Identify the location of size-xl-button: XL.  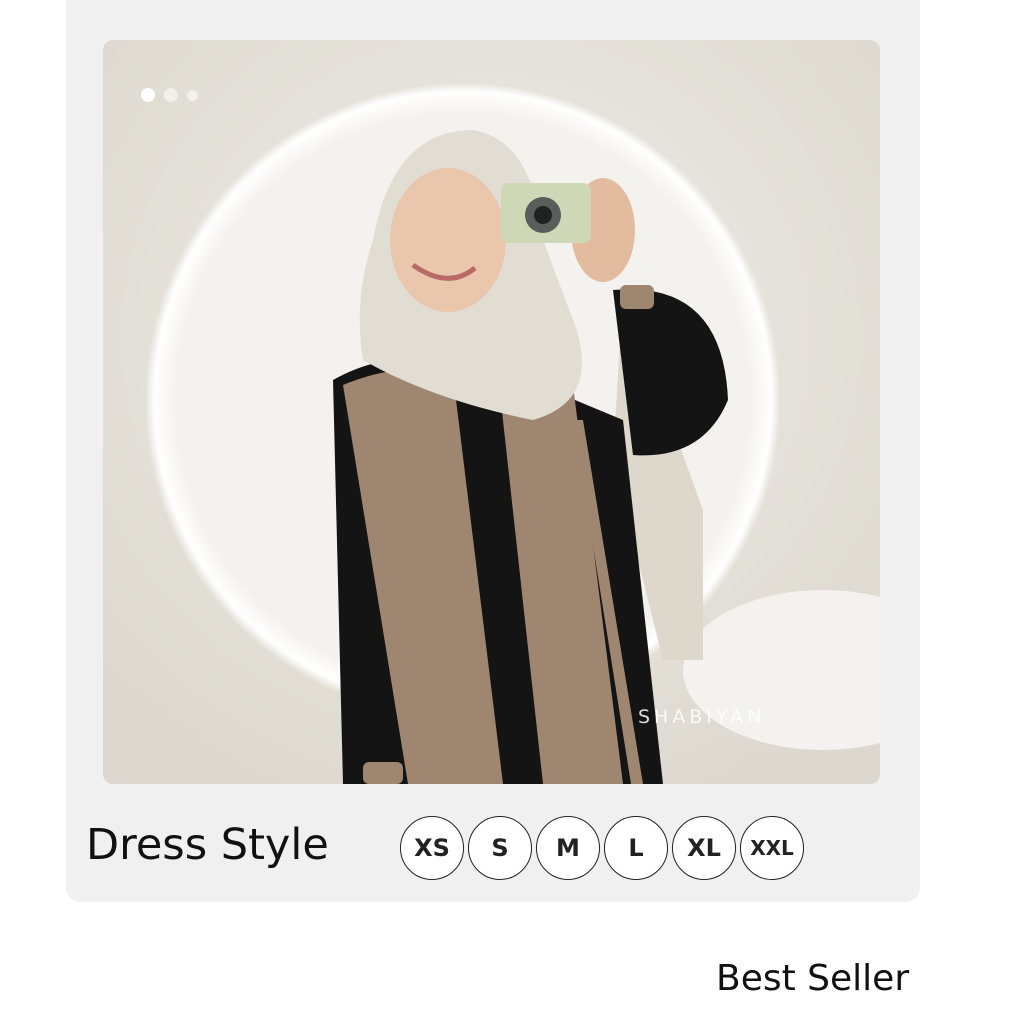
(704, 848).